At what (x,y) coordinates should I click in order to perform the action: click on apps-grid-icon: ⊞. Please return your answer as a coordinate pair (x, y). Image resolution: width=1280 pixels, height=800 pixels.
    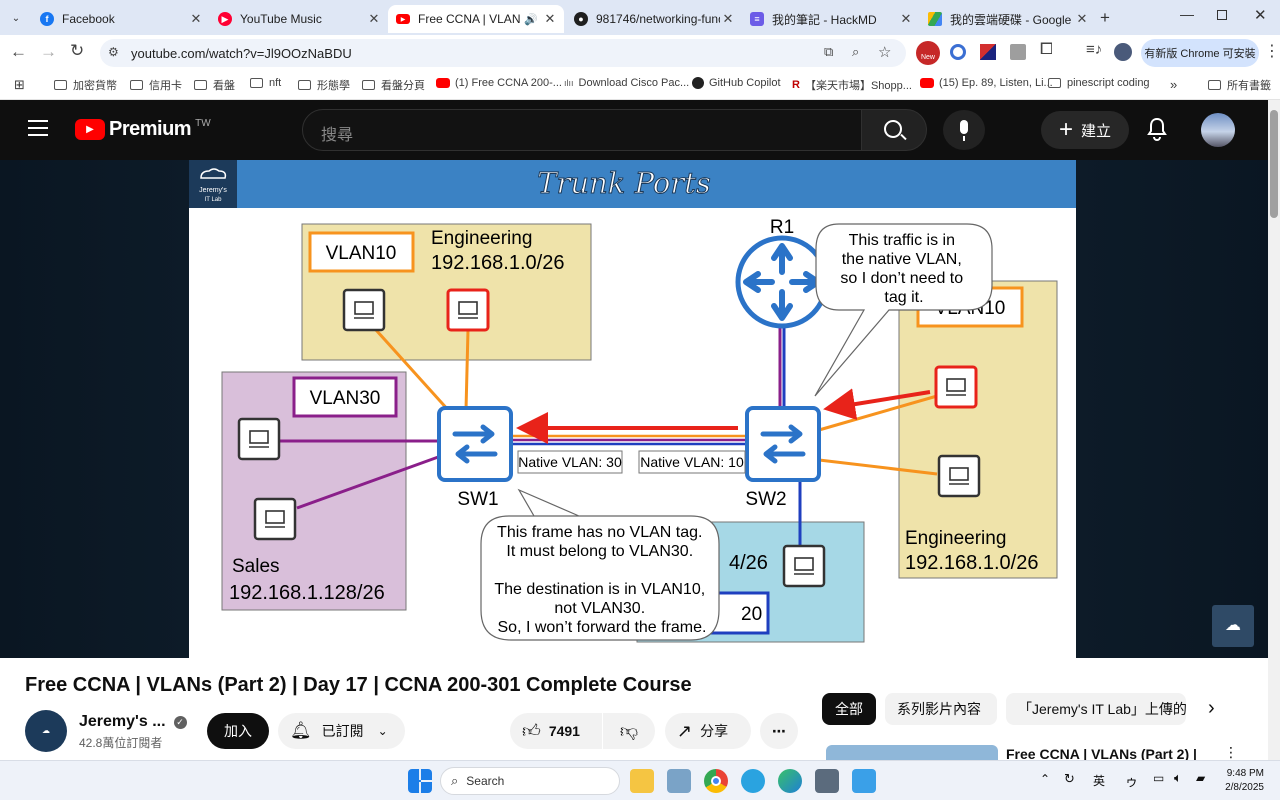
    Looking at the image, I should click on (19, 85).